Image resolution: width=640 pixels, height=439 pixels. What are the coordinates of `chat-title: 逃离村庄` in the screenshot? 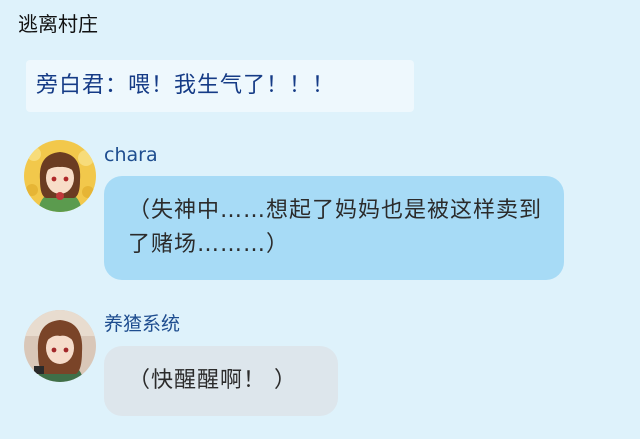 It's located at (58, 24).